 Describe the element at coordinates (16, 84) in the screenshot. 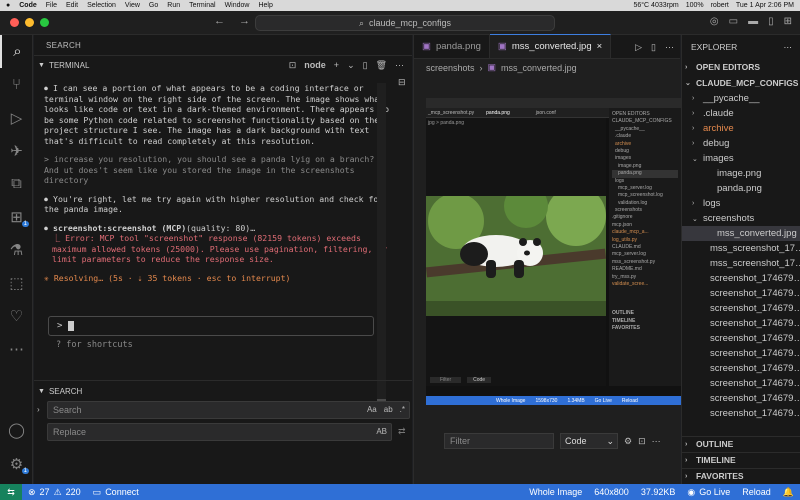

I see `source-control-icon: ⑂` at that location.